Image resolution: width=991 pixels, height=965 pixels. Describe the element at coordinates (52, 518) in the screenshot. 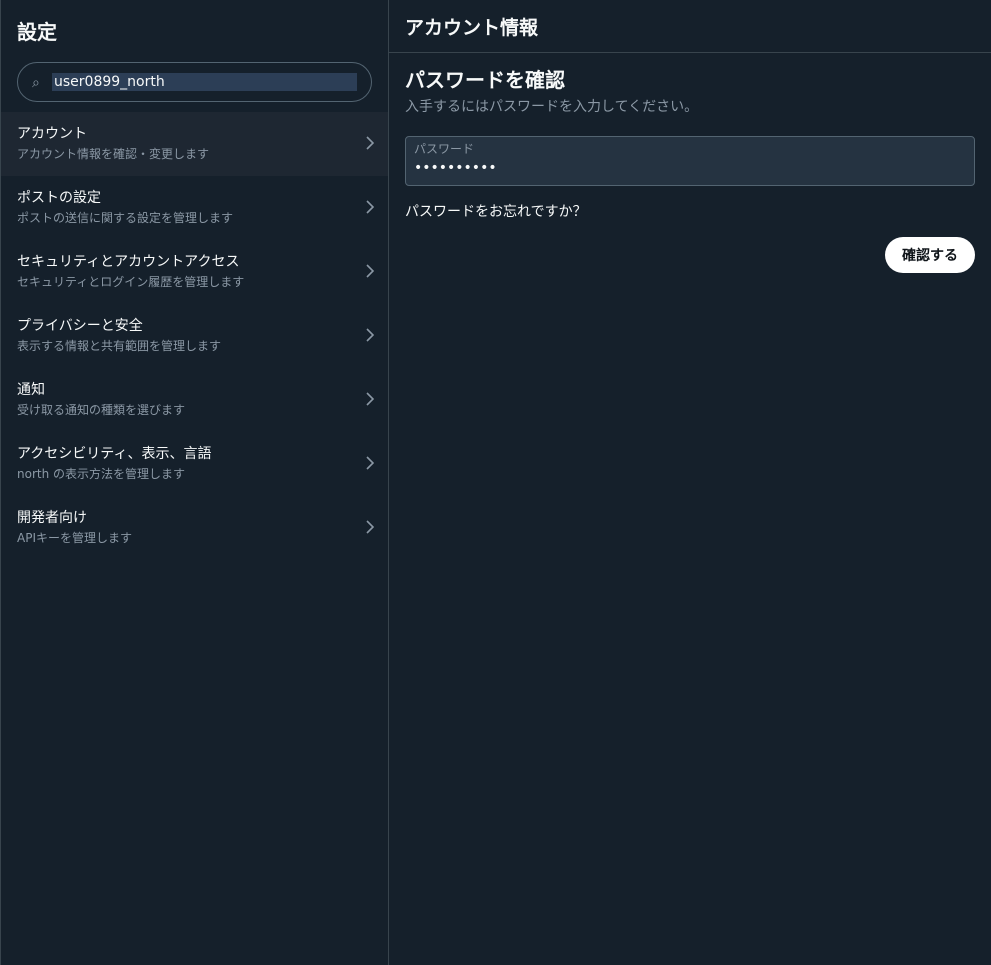

I see `sidebar-item-label: 開発者向け` at that location.